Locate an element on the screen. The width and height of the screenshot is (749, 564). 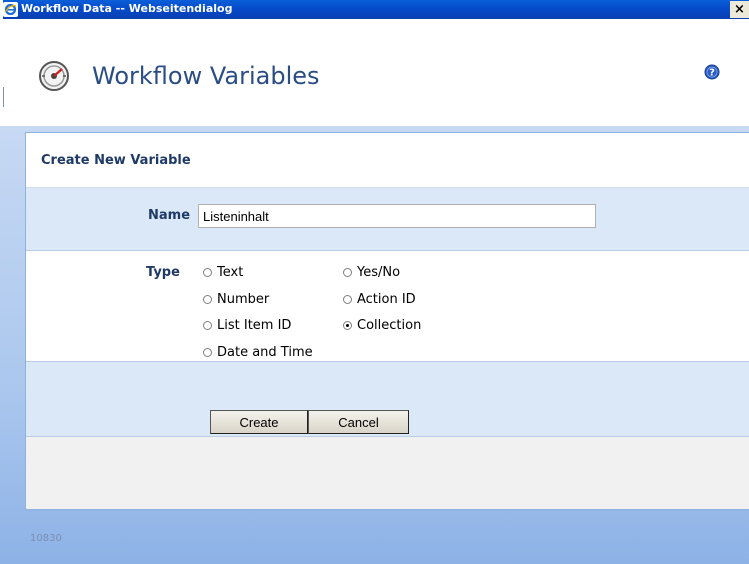
name-input is located at coordinates (397, 216).